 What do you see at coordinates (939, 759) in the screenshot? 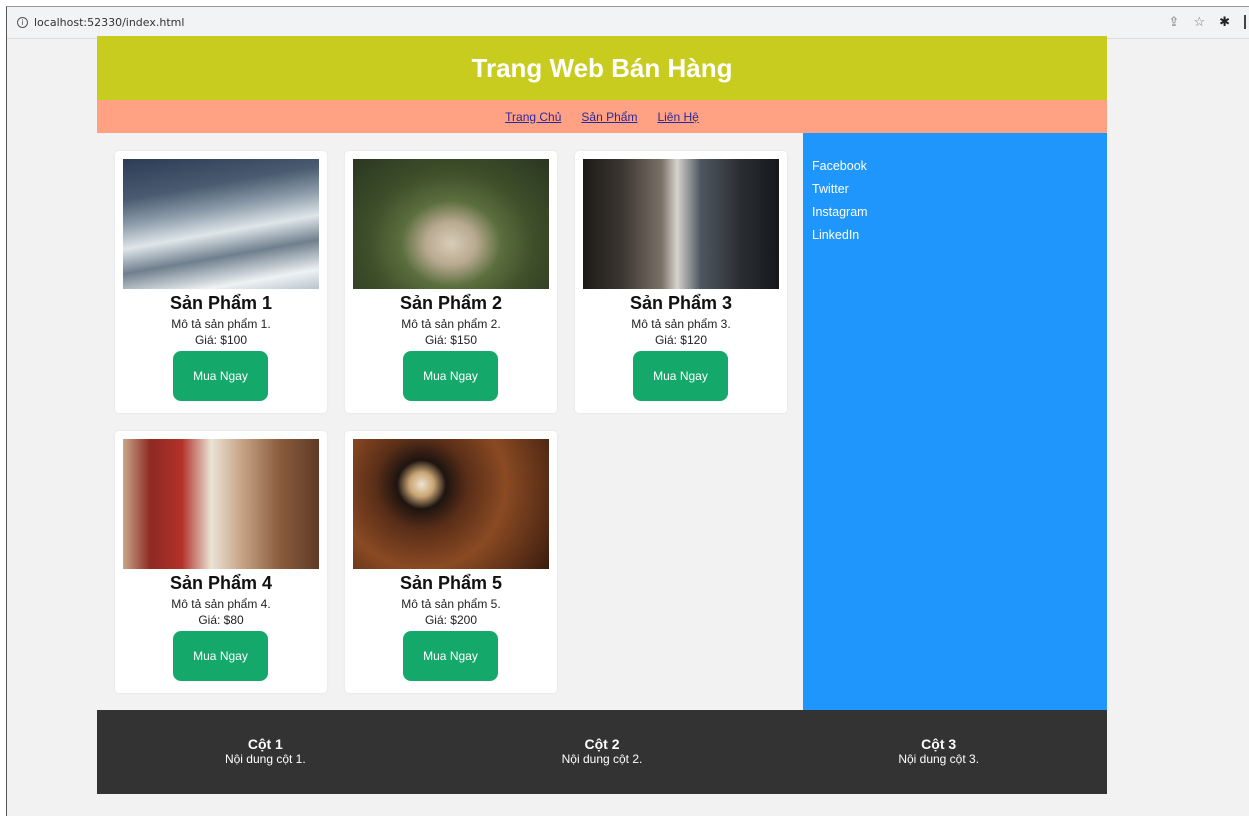
I see `footer-column-content: Nội dung cột 3.` at bounding box center [939, 759].